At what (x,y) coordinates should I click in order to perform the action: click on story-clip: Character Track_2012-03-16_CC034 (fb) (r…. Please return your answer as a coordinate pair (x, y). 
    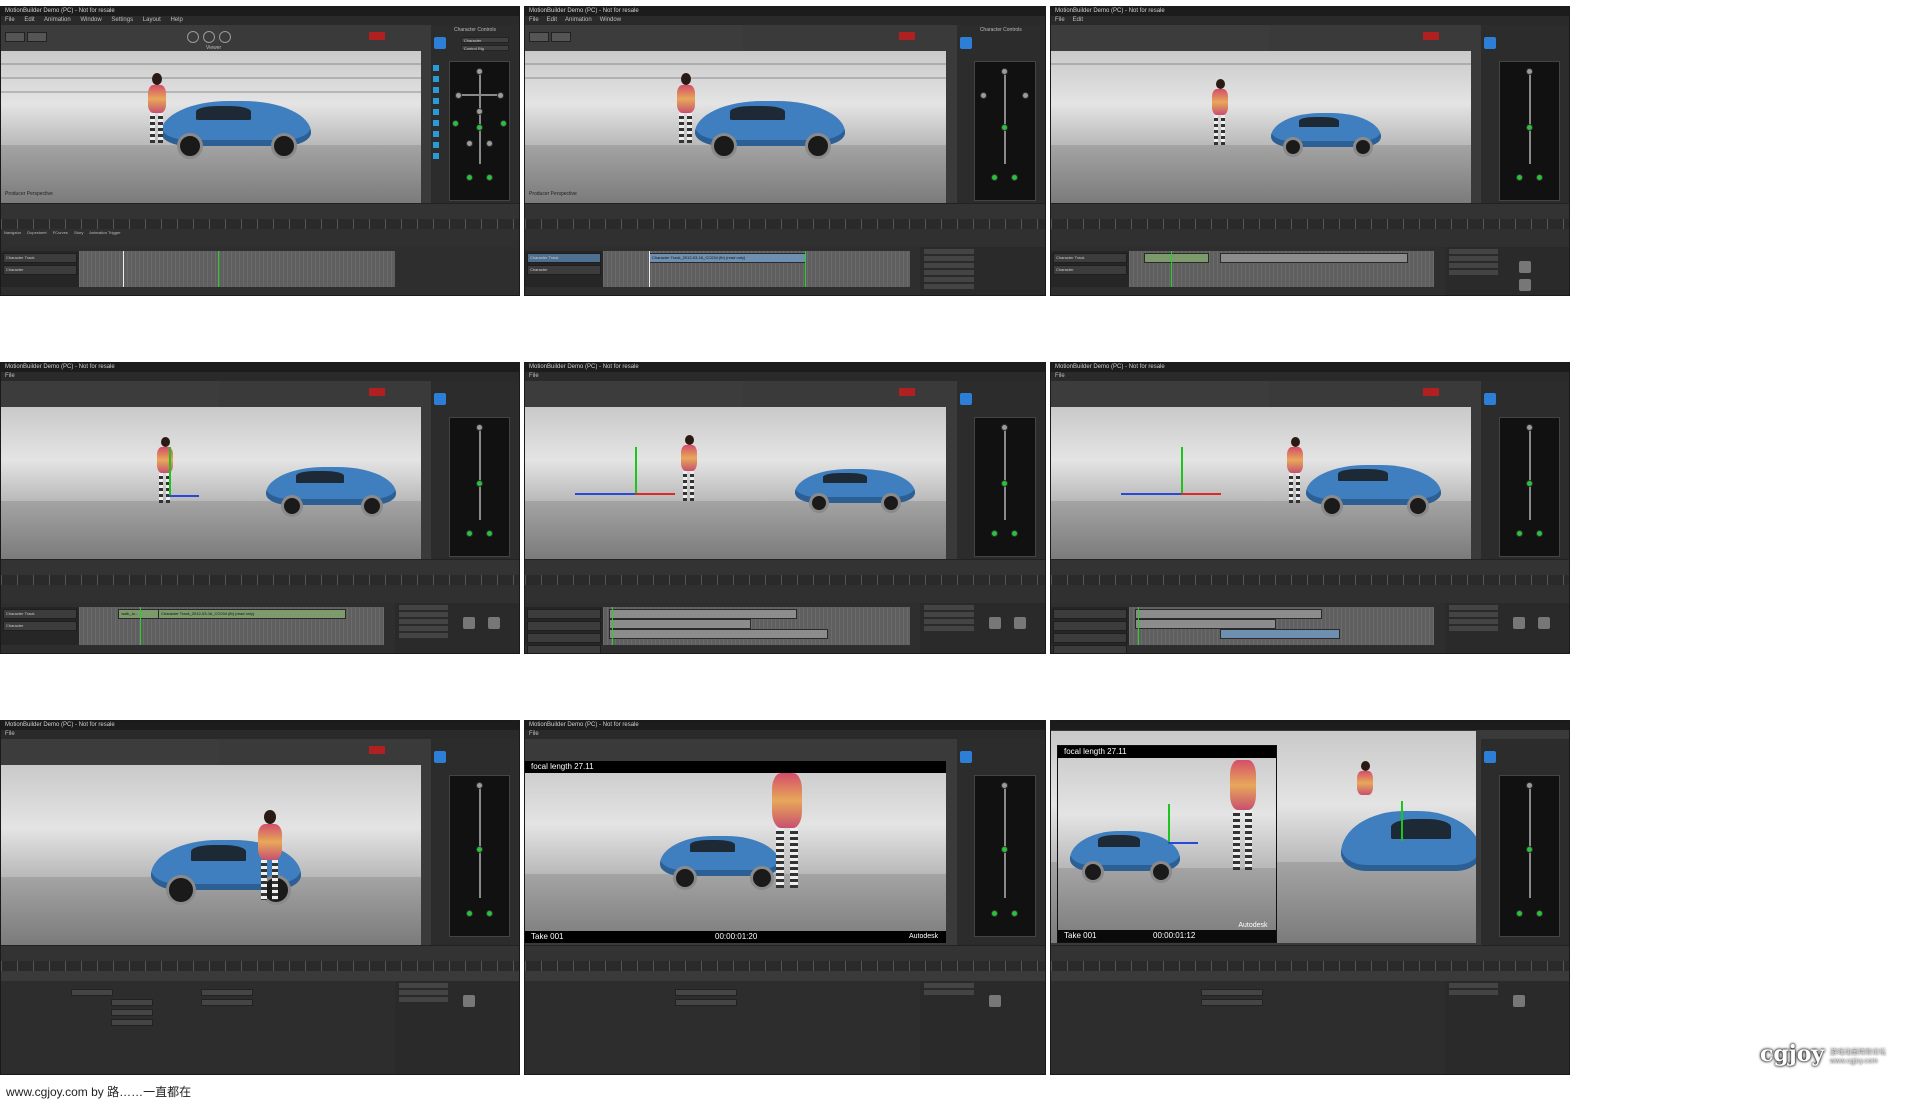
    Looking at the image, I should click on (252, 614).